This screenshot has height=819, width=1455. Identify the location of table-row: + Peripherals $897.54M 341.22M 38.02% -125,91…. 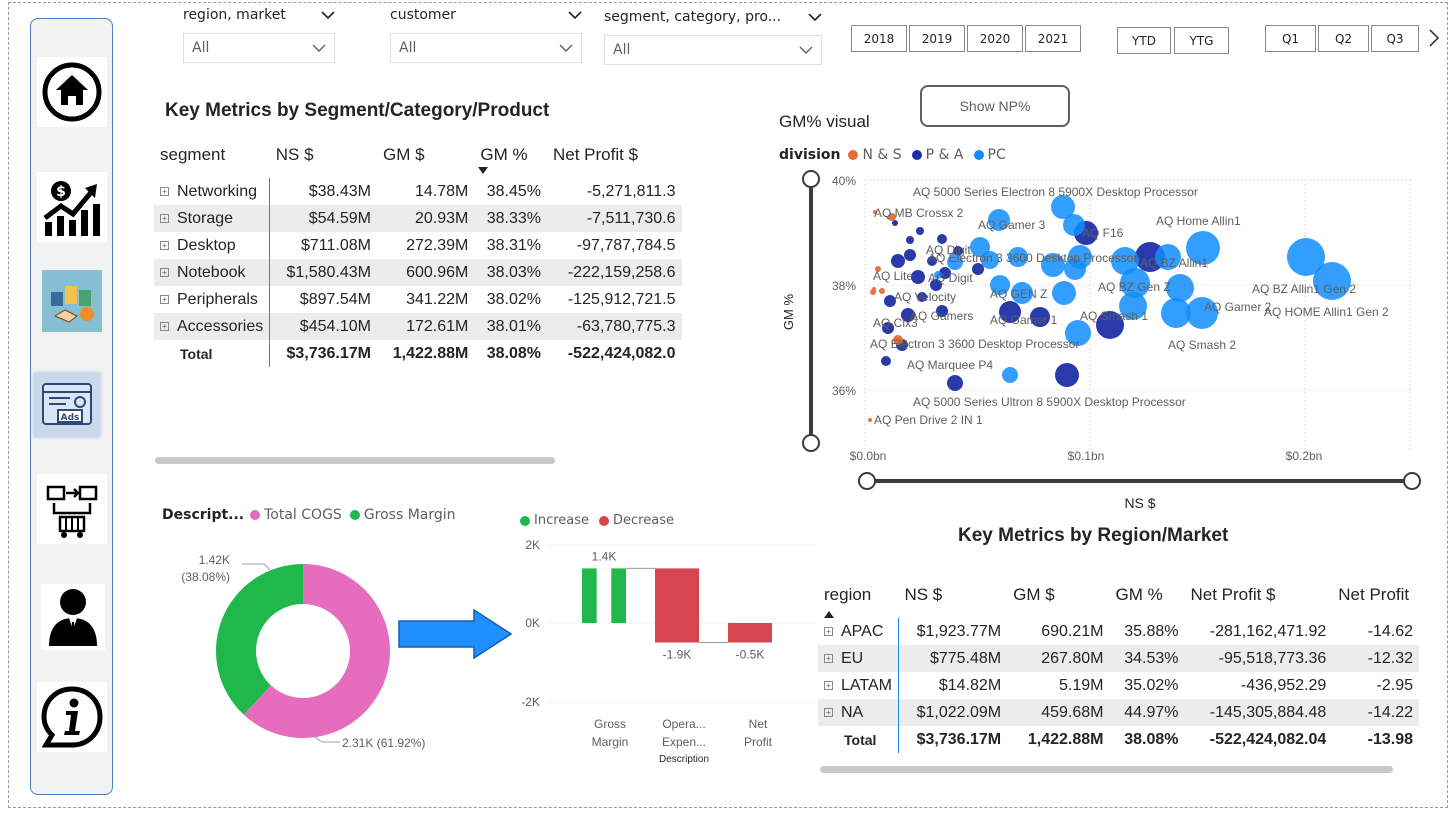
(418, 299).